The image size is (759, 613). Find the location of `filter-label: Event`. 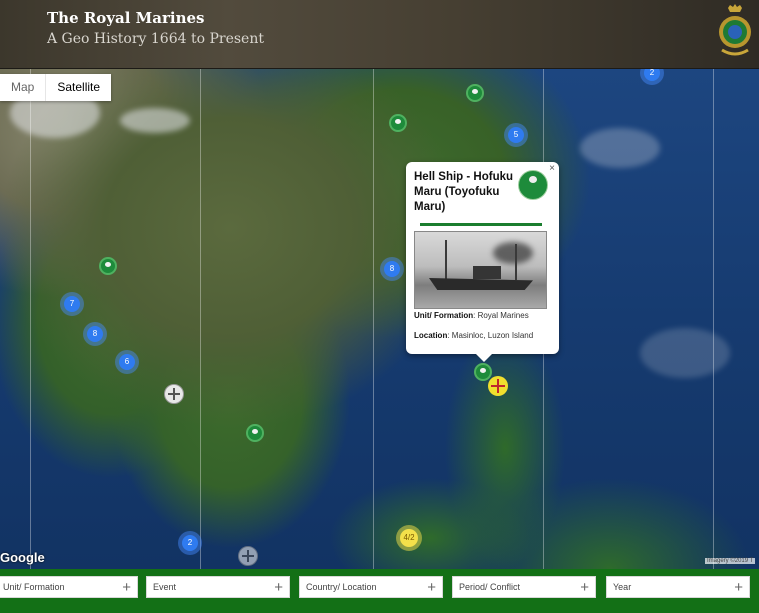

filter-label: Event is located at coordinates (165, 587).